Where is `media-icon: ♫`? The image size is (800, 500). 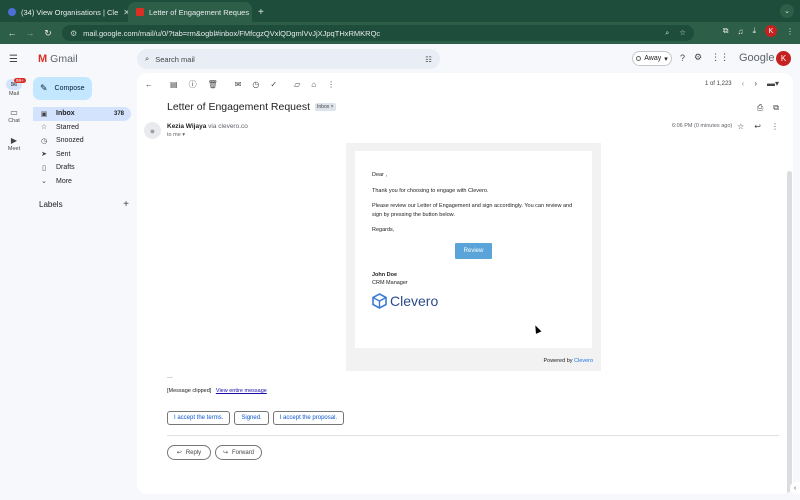 media-icon: ♫ is located at coordinates (740, 31).